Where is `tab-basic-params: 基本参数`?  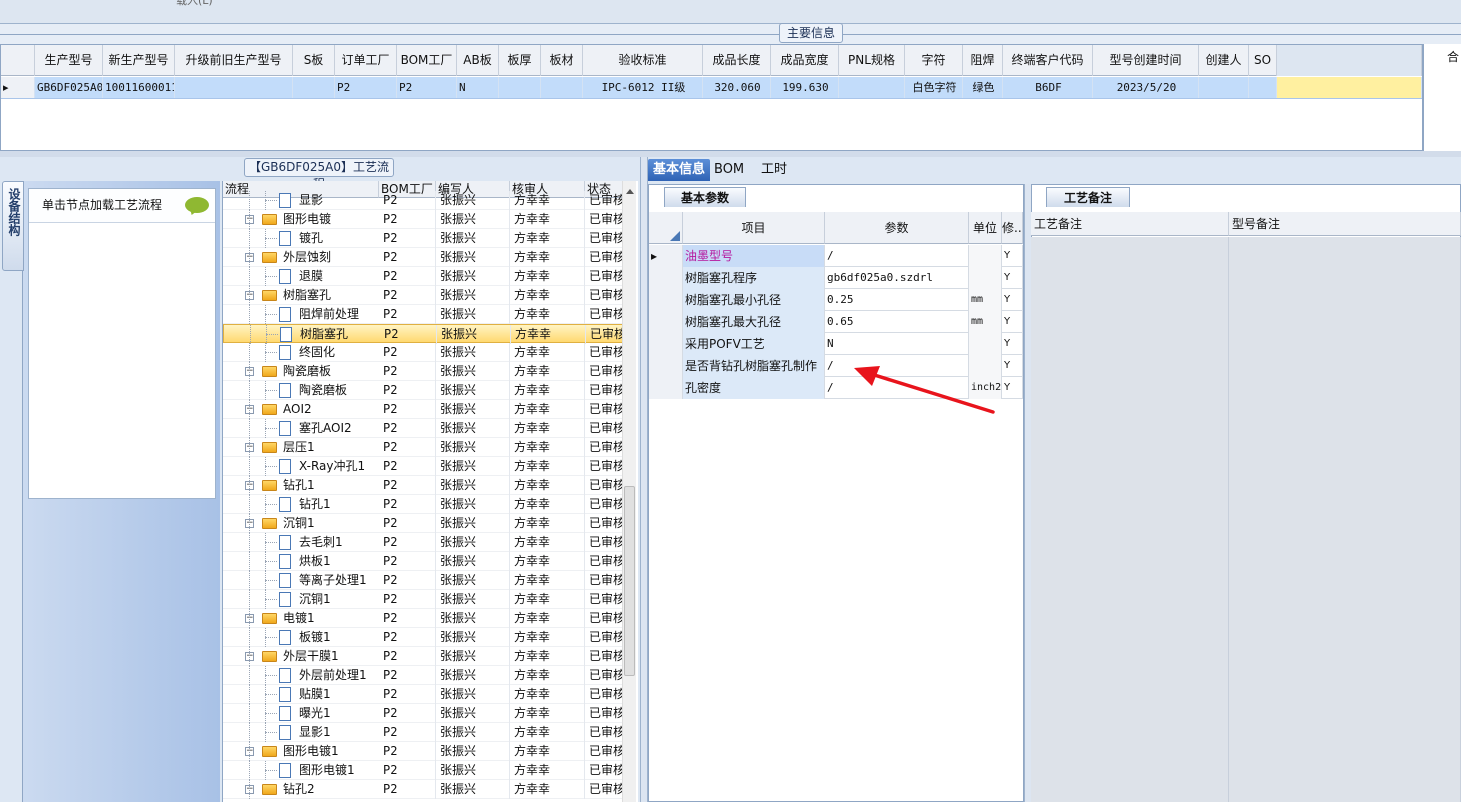
tab-basic-params: 基本参数 is located at coordinates (705, 197).